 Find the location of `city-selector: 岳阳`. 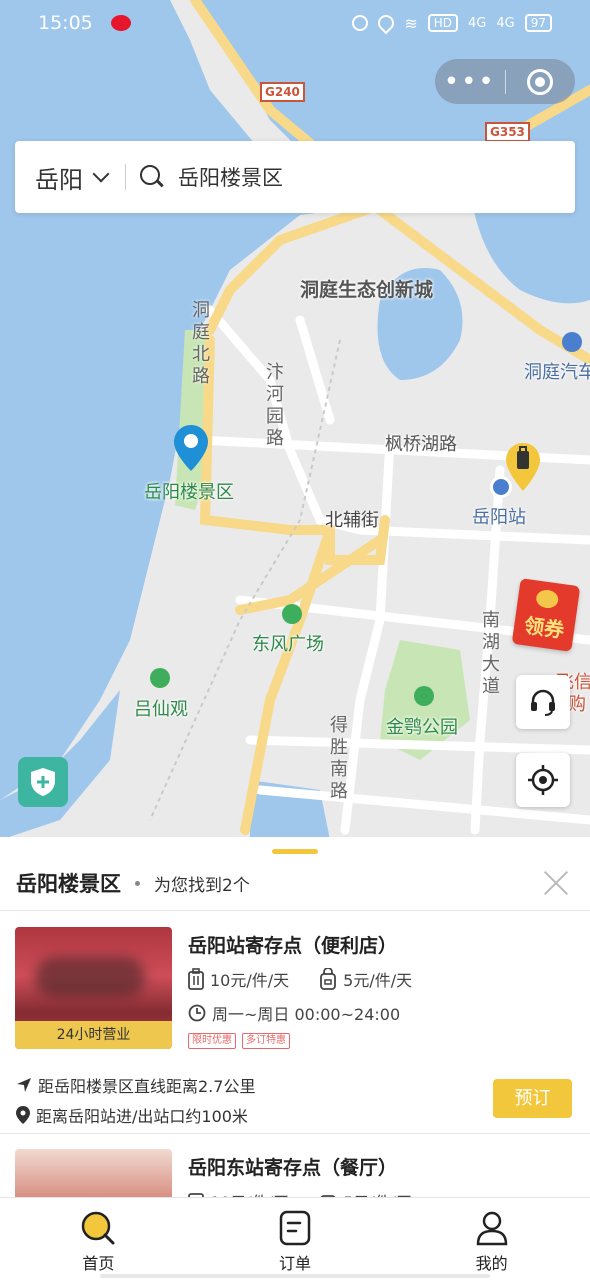

city-selector: 岳阳 is located at coordinates (72, 177).